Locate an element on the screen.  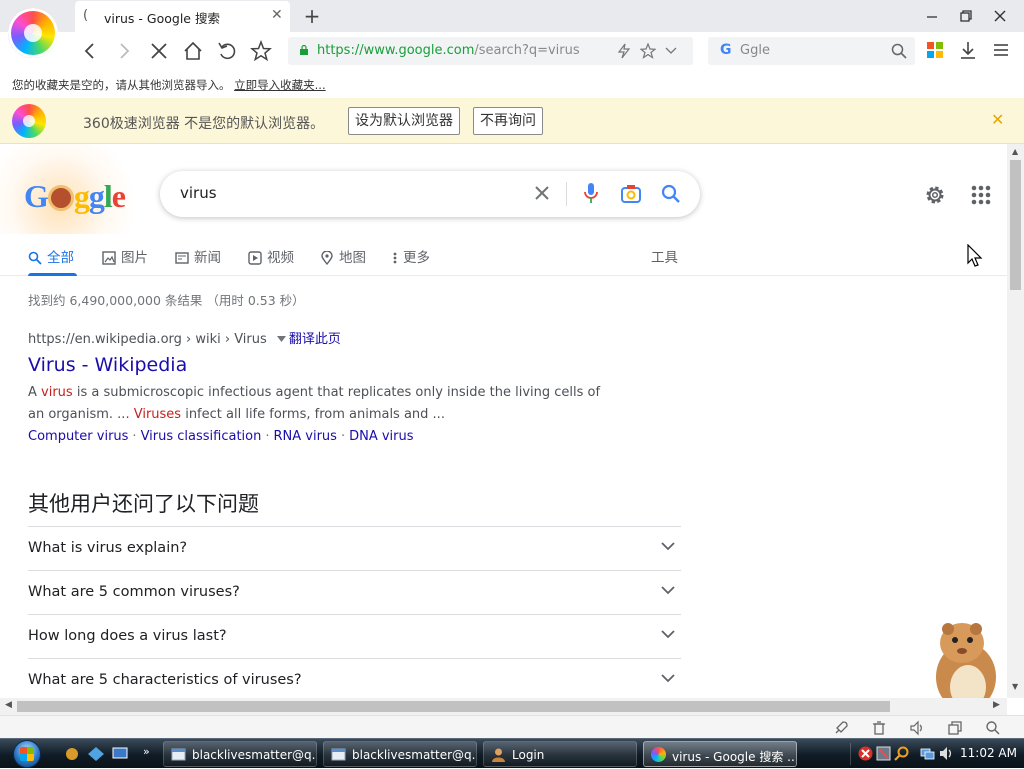
browser-tab: ( virus - Google 搜索 ✕ is located at coordinates (182, 16).